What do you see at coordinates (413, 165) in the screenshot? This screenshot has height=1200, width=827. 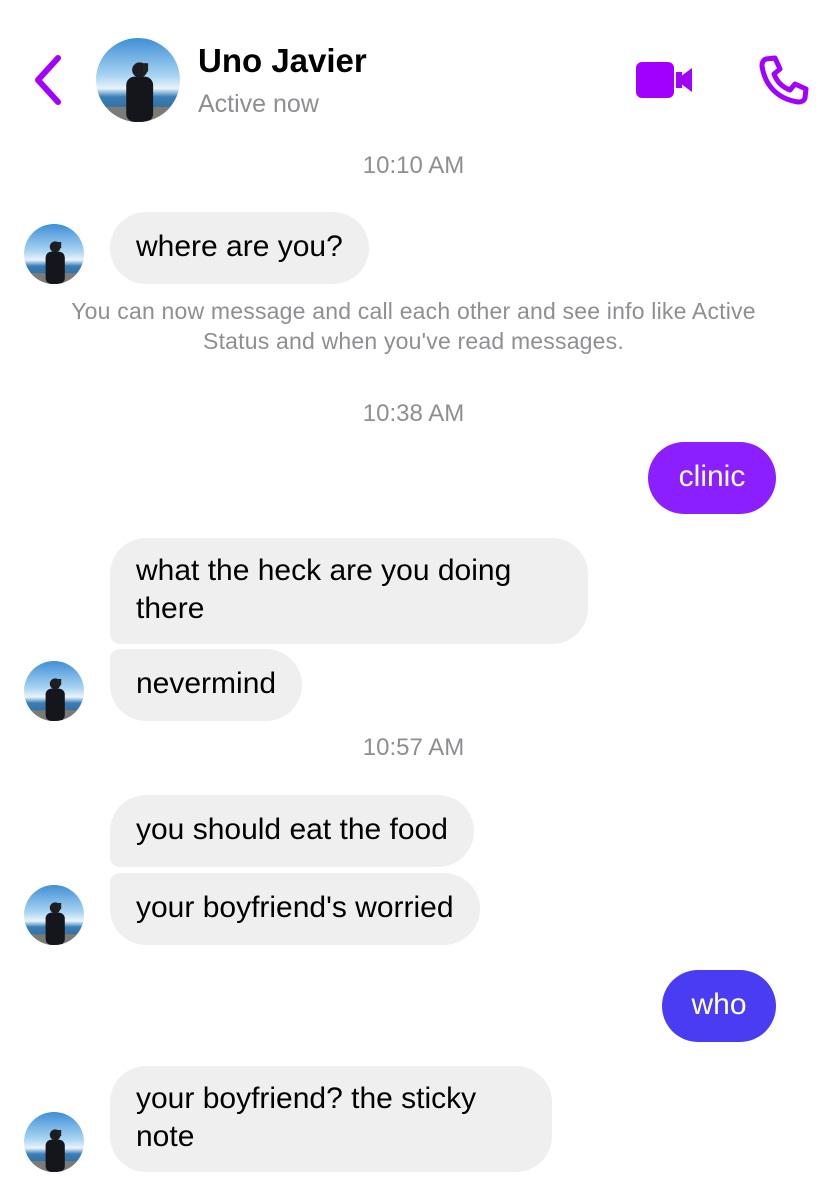 I see `timestamp: 10:10 AM` at bounding box center [413, 165].